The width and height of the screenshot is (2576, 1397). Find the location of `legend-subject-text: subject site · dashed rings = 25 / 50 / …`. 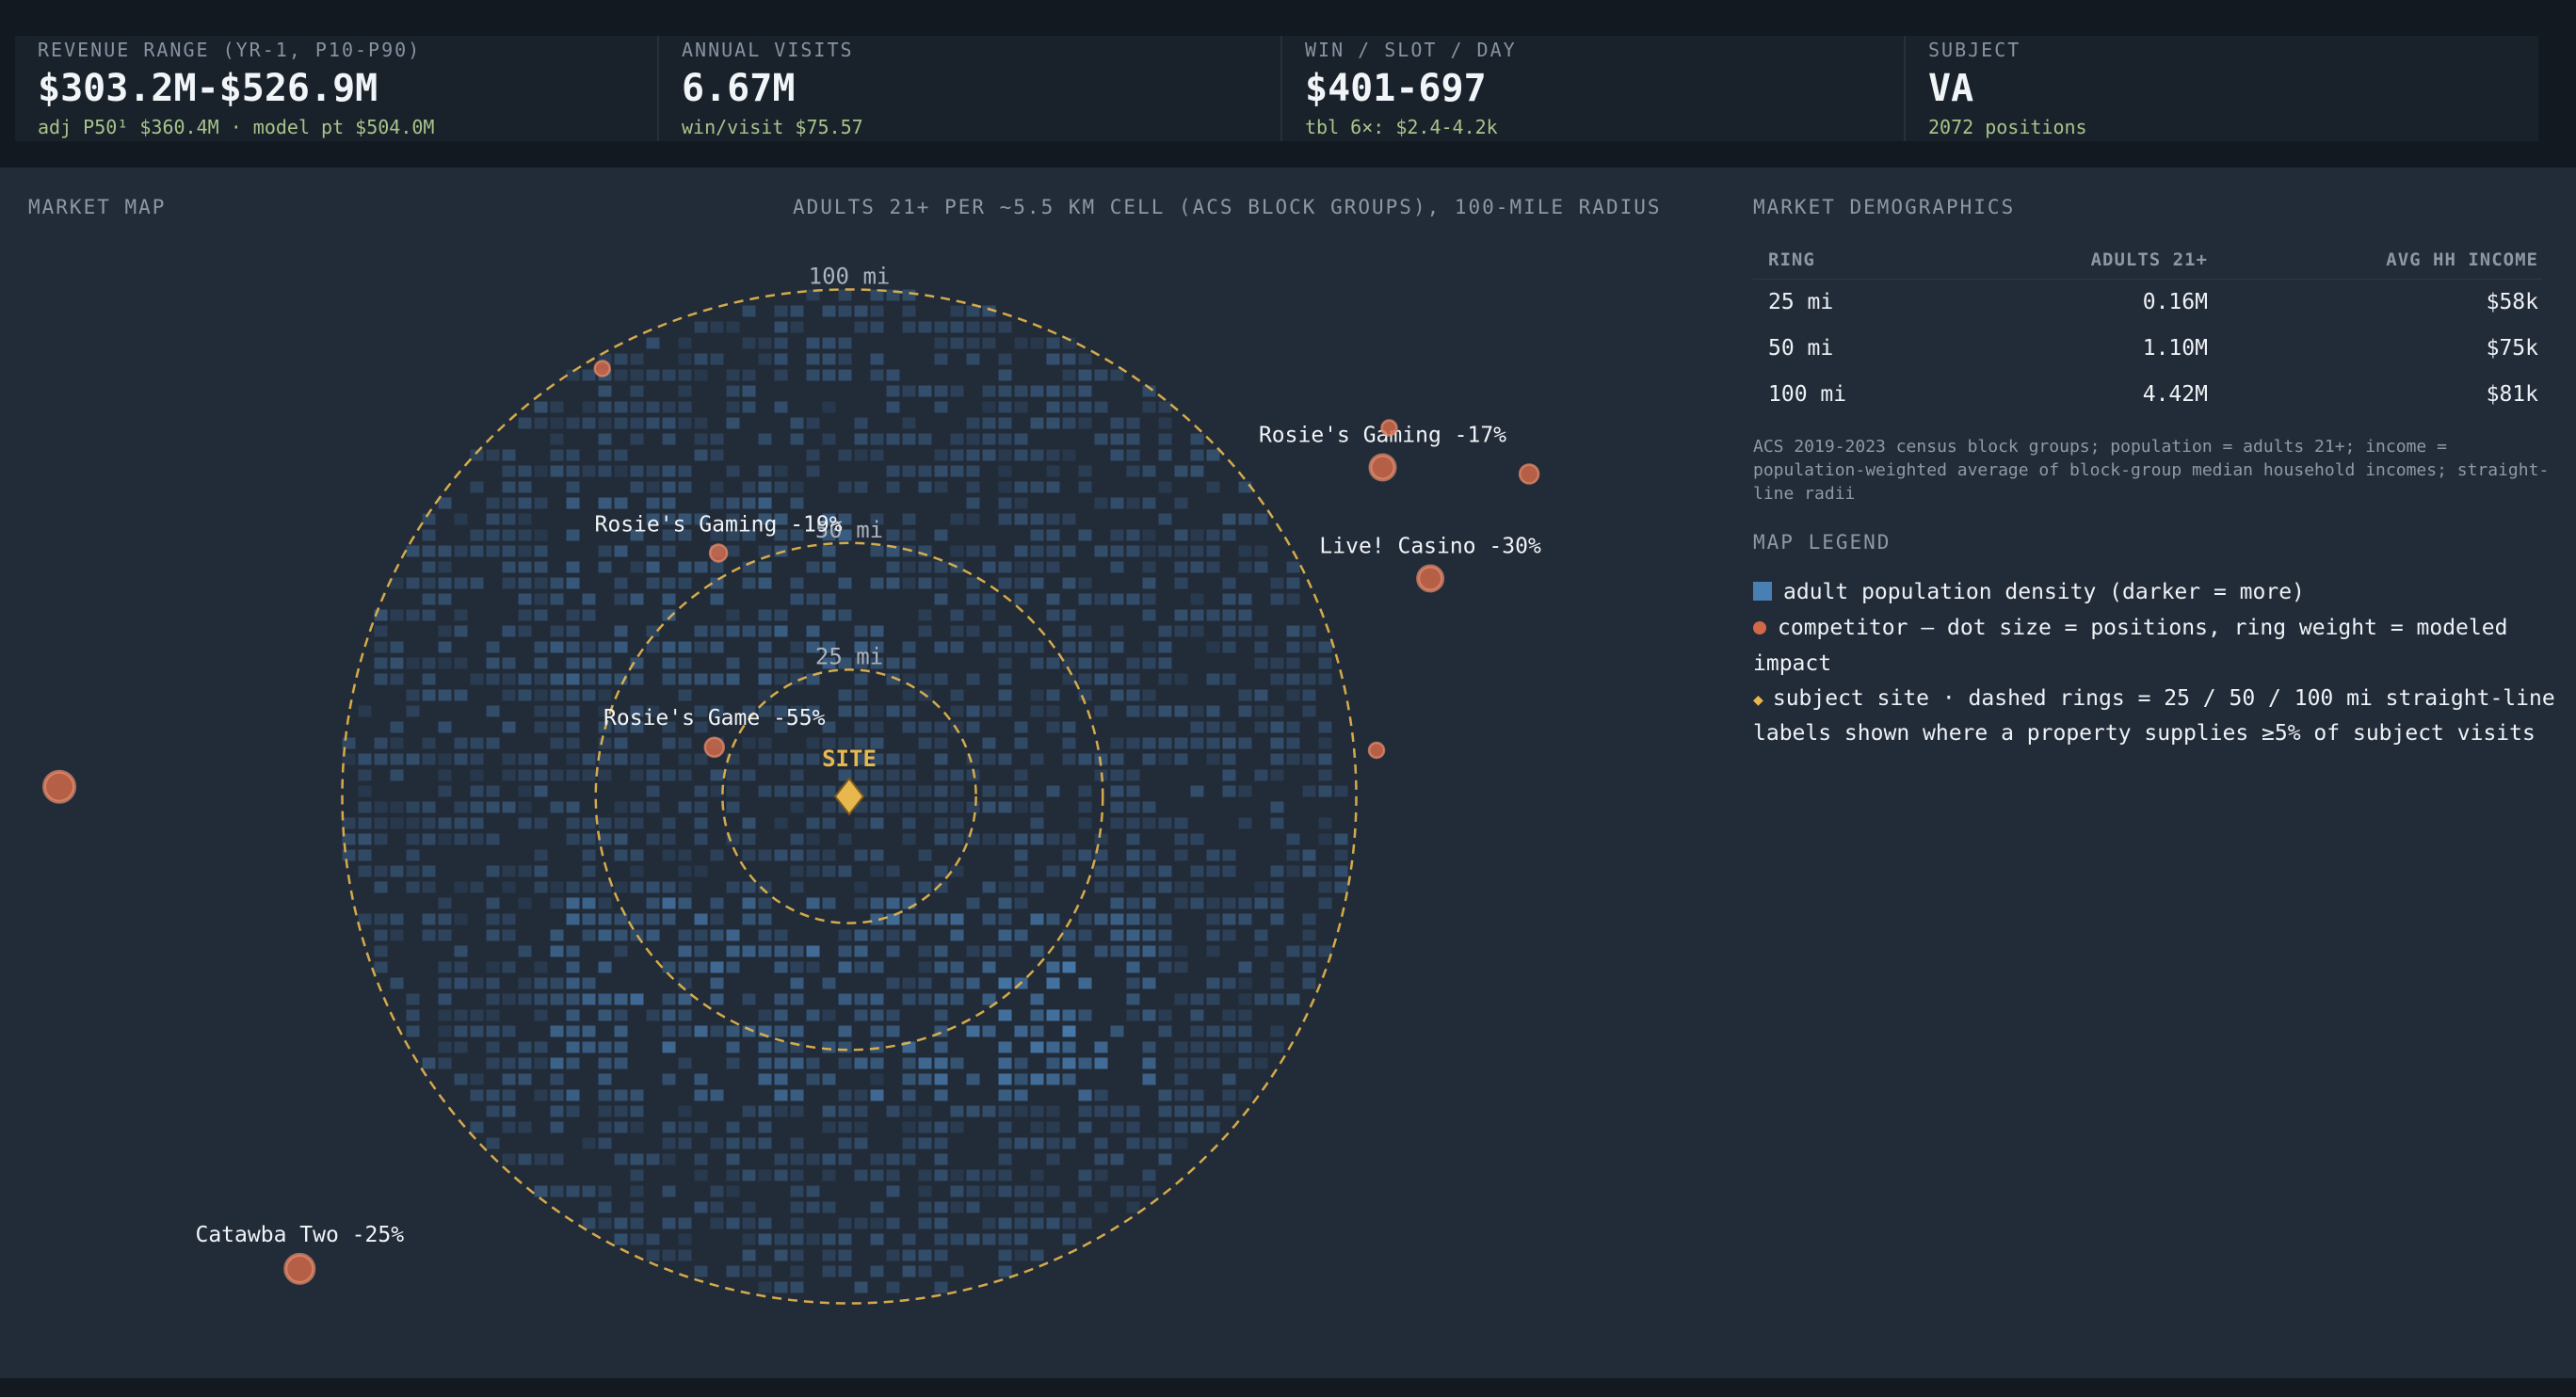

legend-subject-text: subject site · dashed rings = 25 / 50 / … is located at coordinates (2163, 698).